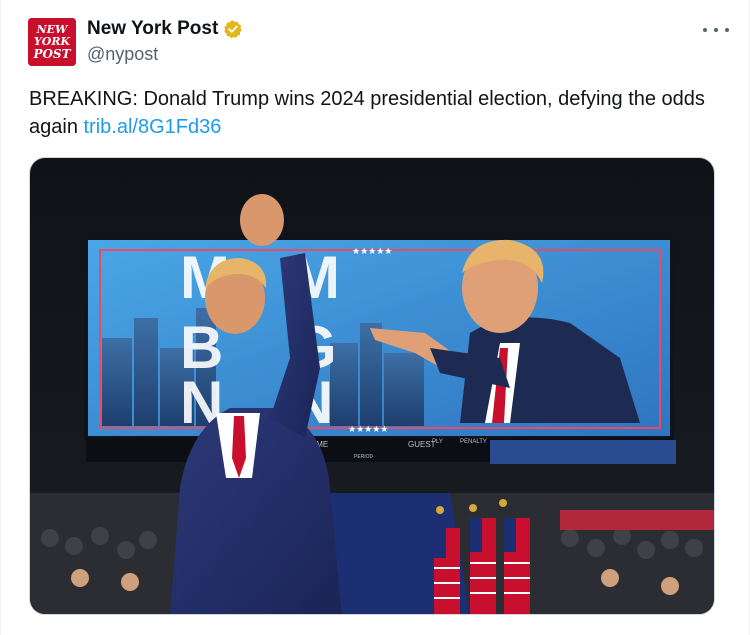 The width and height of the screenshot is (750, 635). I want to click on new-york-post-logo: NEW YORK POST, so click(52, 42).